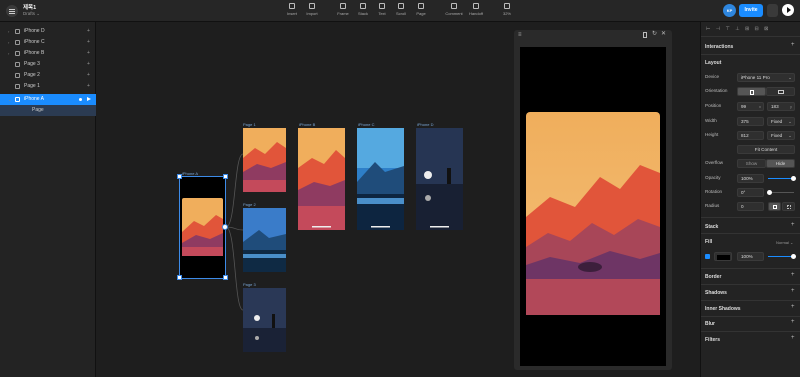 The height and width of the screenshot is (377, 800). What do you see at coordinates (723, 256) in the screenshot?
I see `fill-color-swatch` at bounding box center [723, 256].